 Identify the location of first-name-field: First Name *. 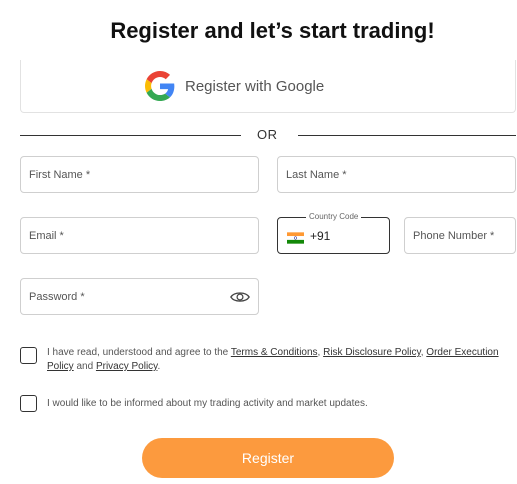
(139, 174).